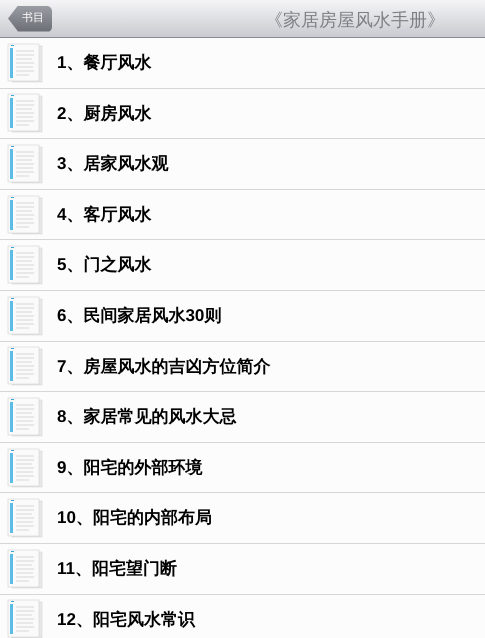 Image resolution: width=485 pixels, height=638 pixels. Describe the element at coordinates (139, 316) in the screenshot. I see `chapter-title: 6、民间家居风水30则` at that location.